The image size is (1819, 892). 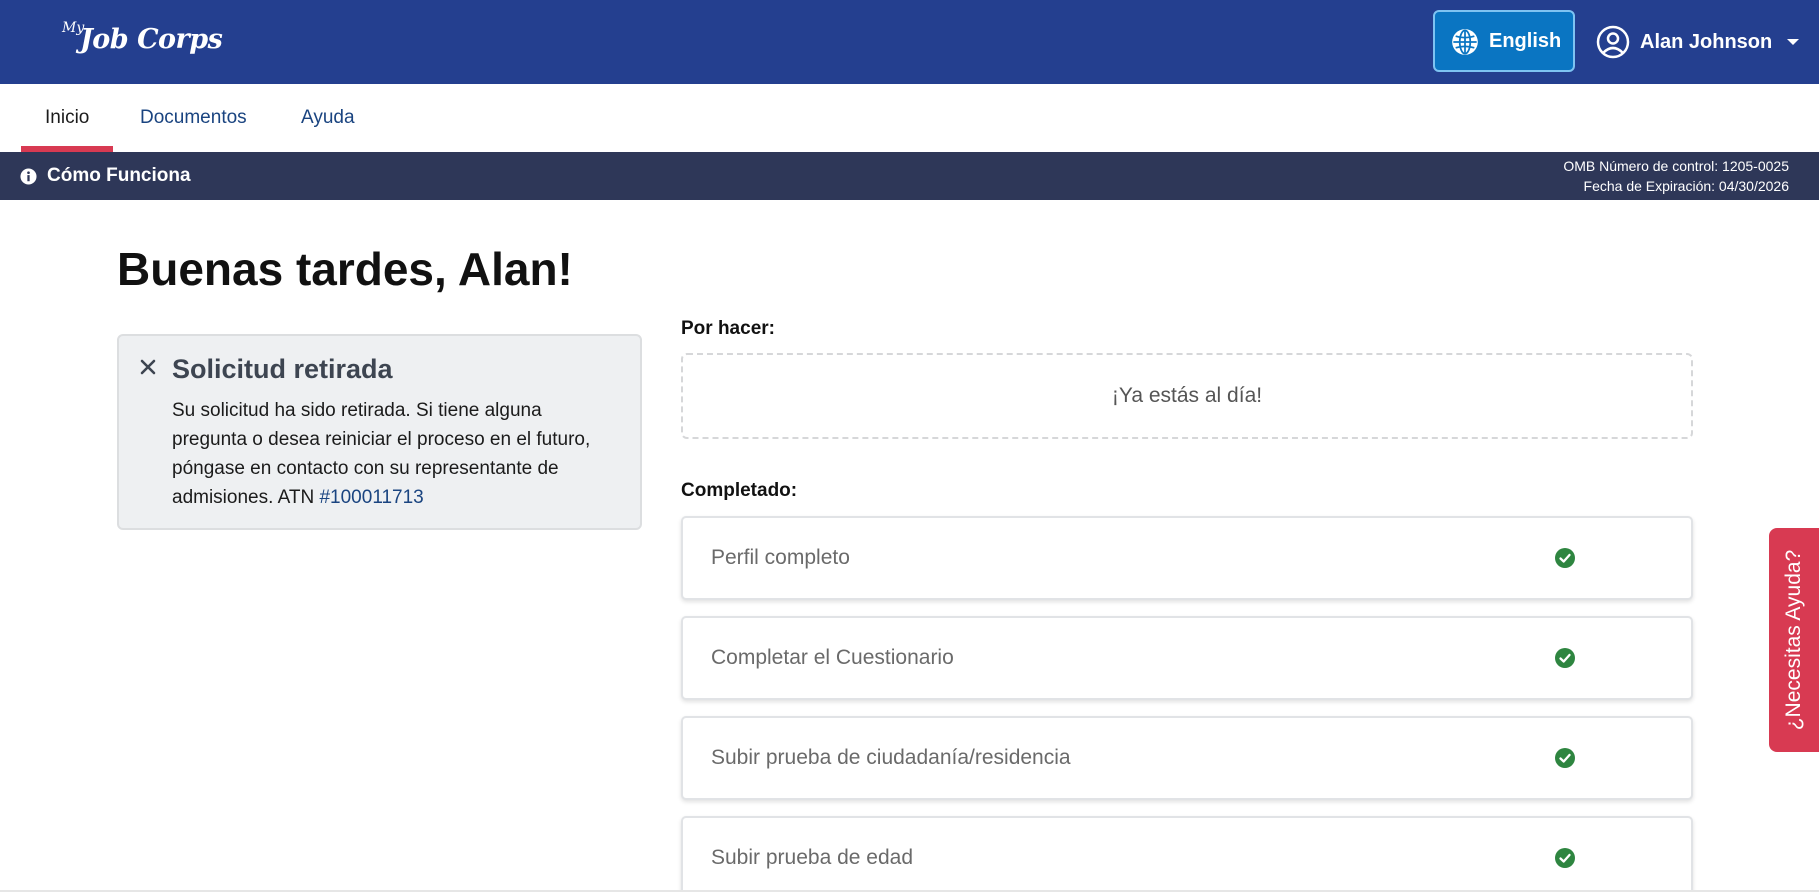 What do you see at coordinates (67, 118) in the screenshot?
I see `nav-item-inicio: Inicio` at bounding box center [67, 118].